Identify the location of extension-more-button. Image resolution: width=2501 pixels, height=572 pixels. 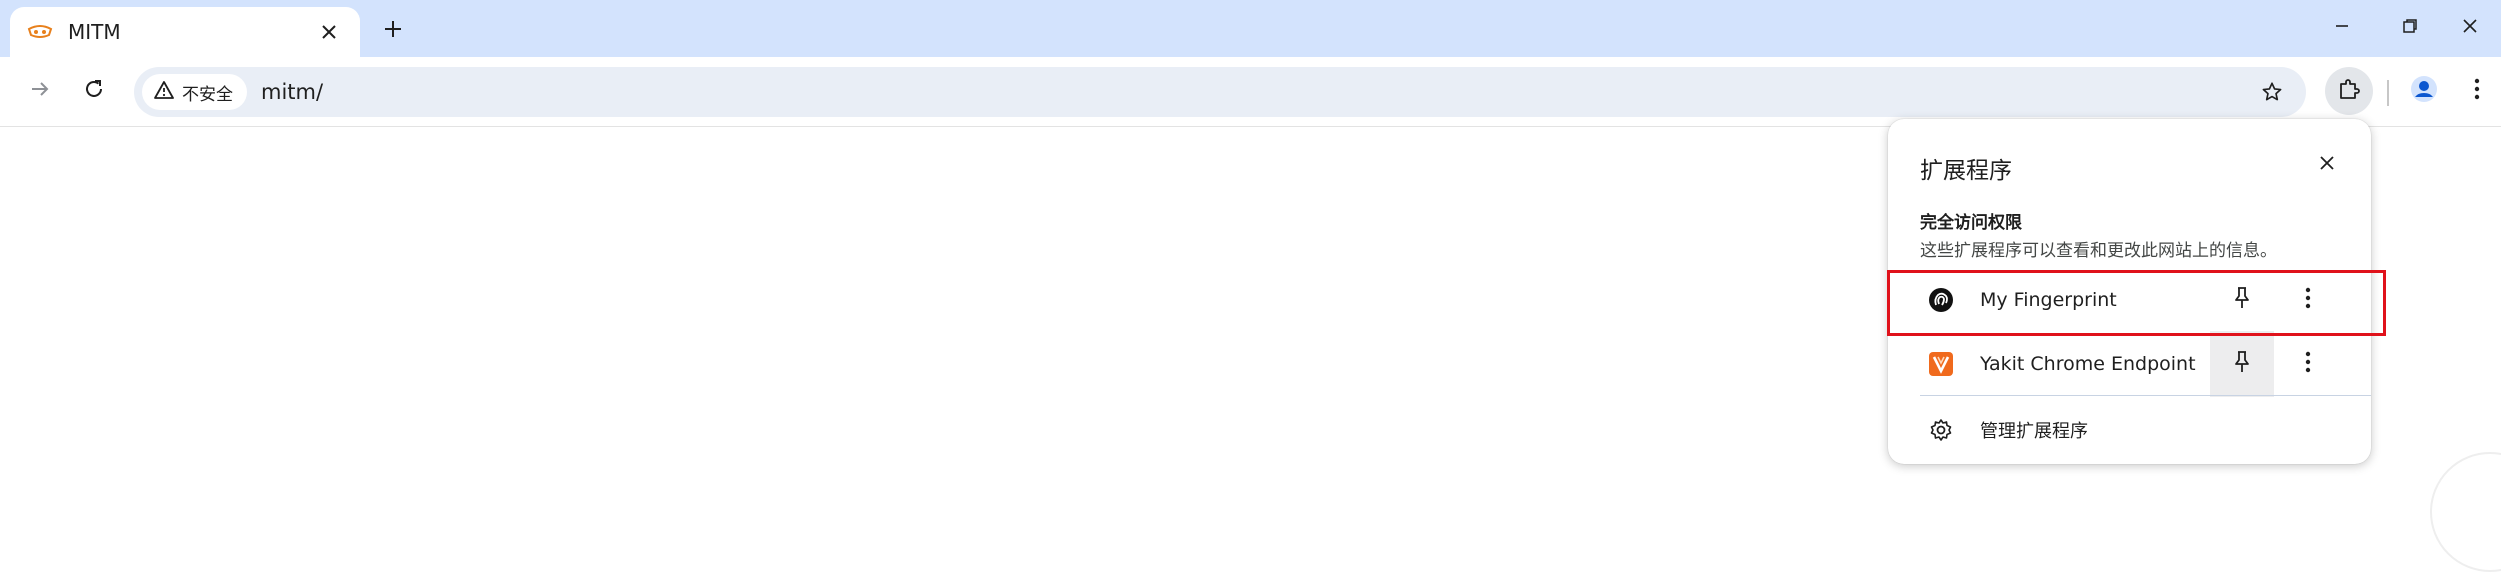
(2308, 364).